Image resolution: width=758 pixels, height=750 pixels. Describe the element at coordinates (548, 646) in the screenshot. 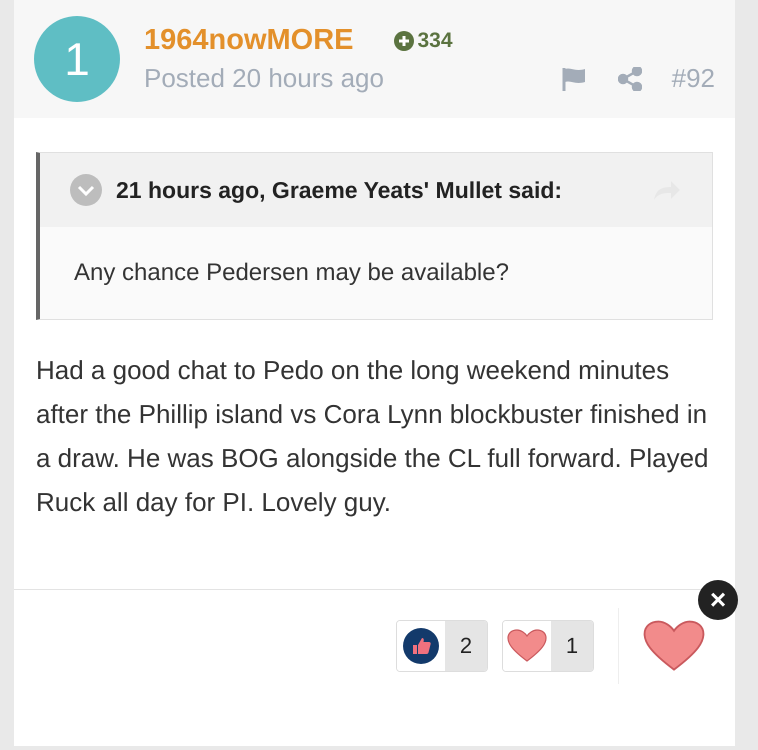

I see `reaction-button: 1` at that location.